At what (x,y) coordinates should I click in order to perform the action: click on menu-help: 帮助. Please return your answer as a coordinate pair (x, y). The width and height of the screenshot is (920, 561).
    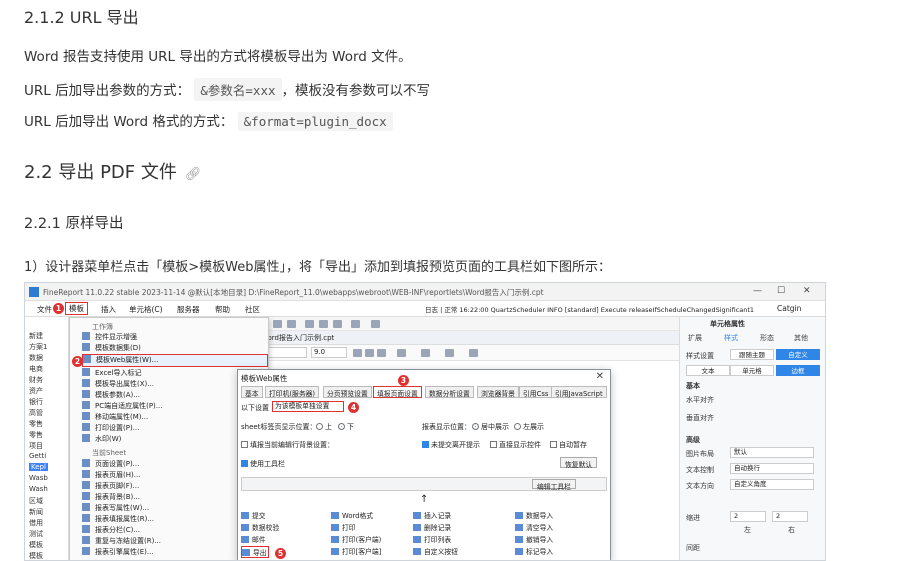
    Looking at the image, I should click on (222, 309).